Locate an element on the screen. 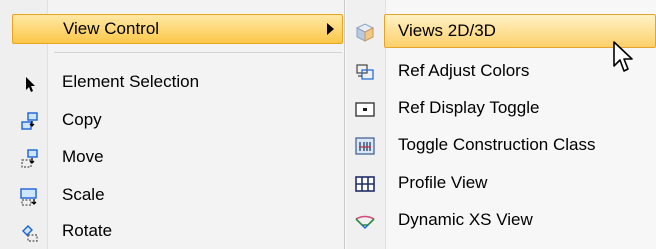 Image resolution: width=656 pixels, height=249 pixels. submenu-item-label: Views 2D/3D is located at coordinates (447, 30).